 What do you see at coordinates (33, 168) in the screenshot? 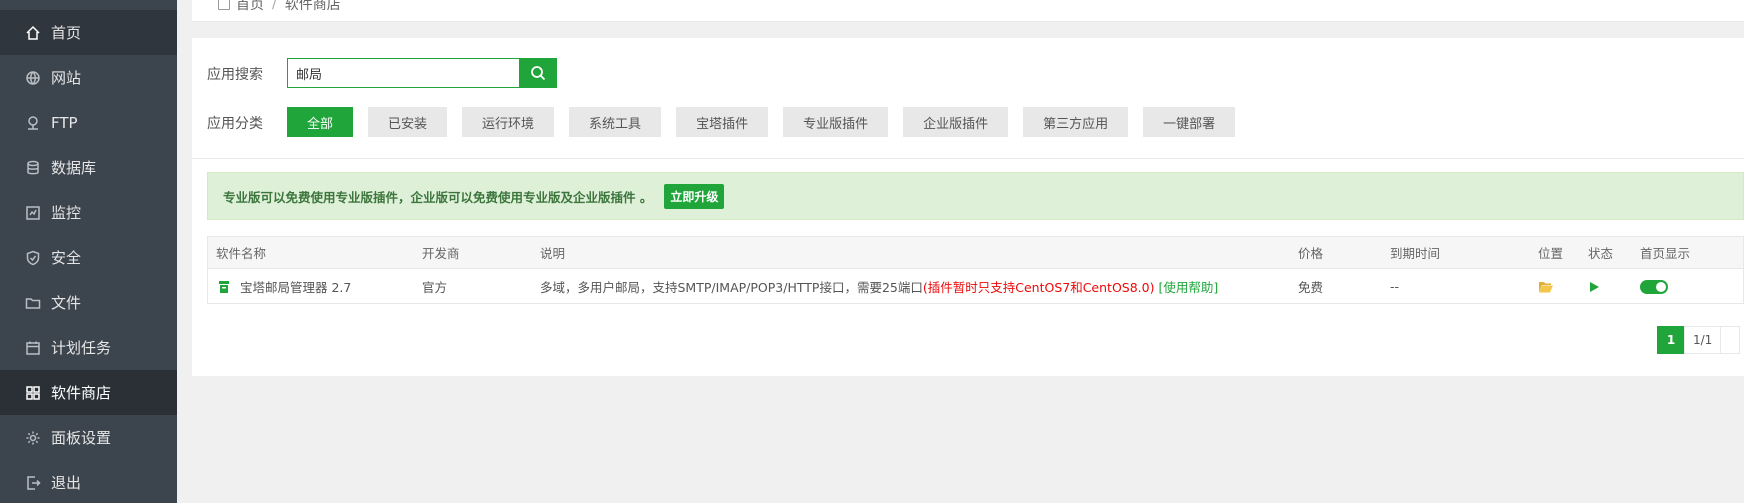
I see `database-icon` at bounding box center [33, 168].